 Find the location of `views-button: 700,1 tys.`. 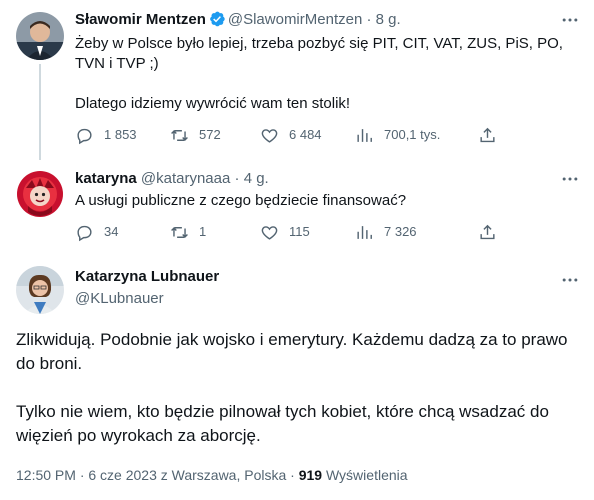

views-button: 700,1 tys. is located at coordinates (397, 135).